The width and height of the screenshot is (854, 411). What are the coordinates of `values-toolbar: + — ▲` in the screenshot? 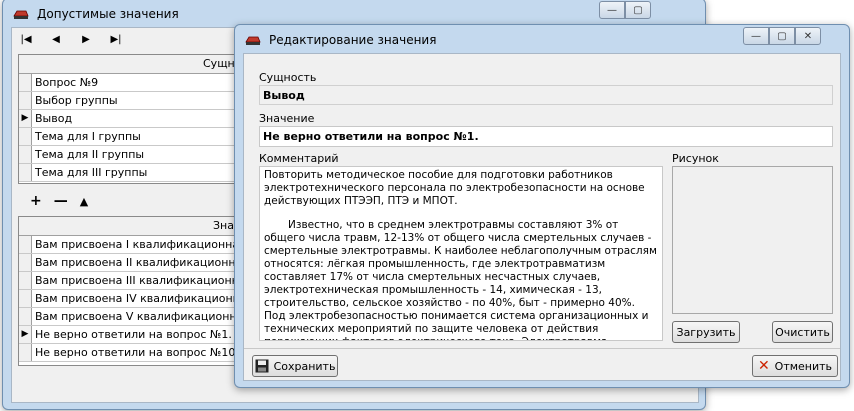 It's located at (59, 201).